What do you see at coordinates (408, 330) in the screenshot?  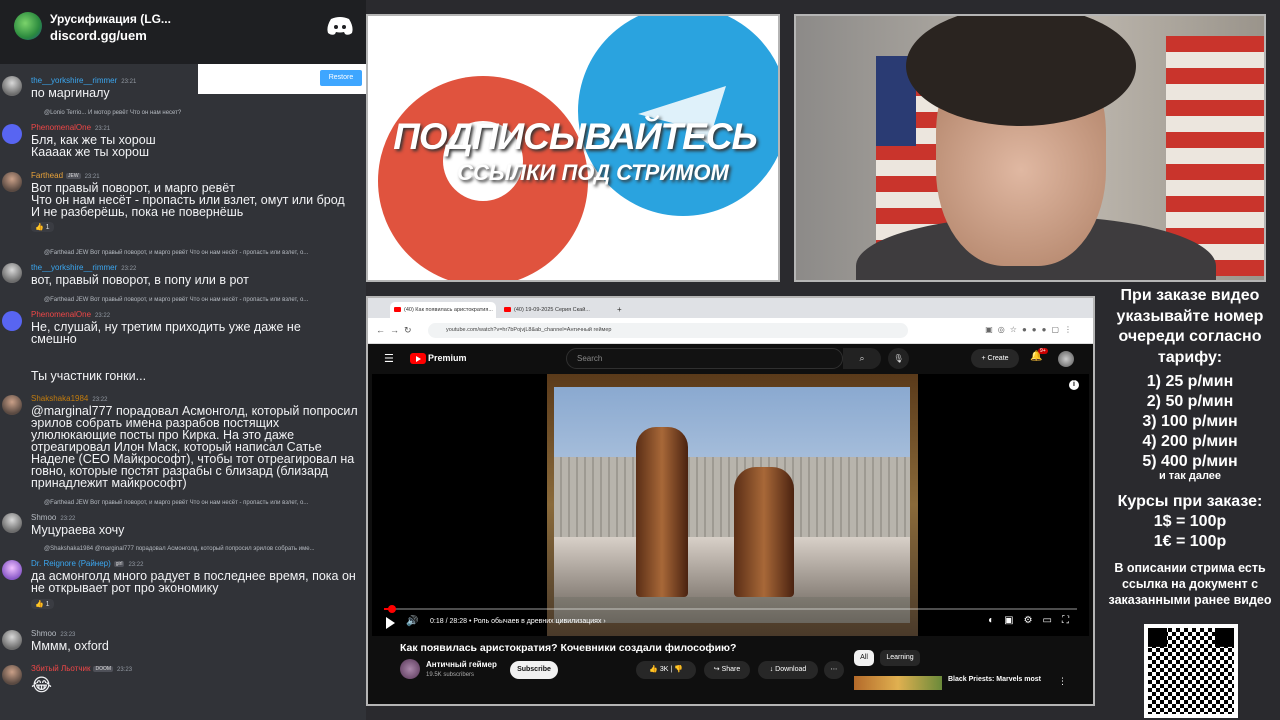 I see `reload-icon: ↻` at bounding box center [408, 330].